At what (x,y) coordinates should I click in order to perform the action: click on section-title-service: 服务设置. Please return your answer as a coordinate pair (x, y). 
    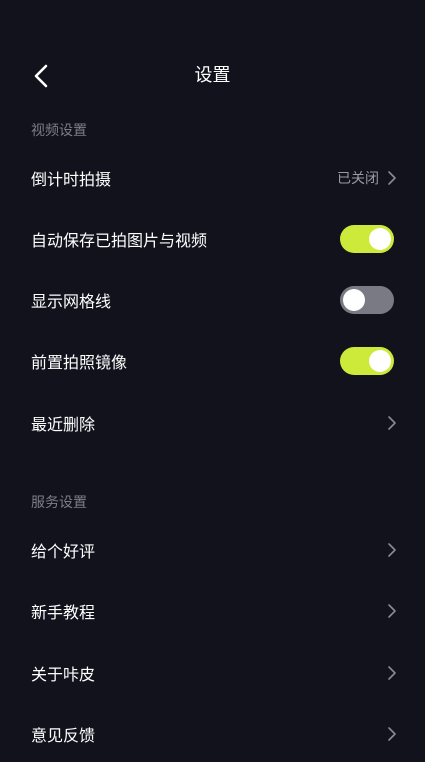
    Looking at the image, I should click on (59, 503).